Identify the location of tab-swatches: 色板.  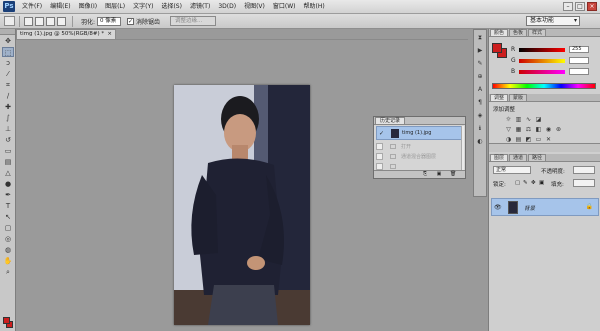
(518, 32).